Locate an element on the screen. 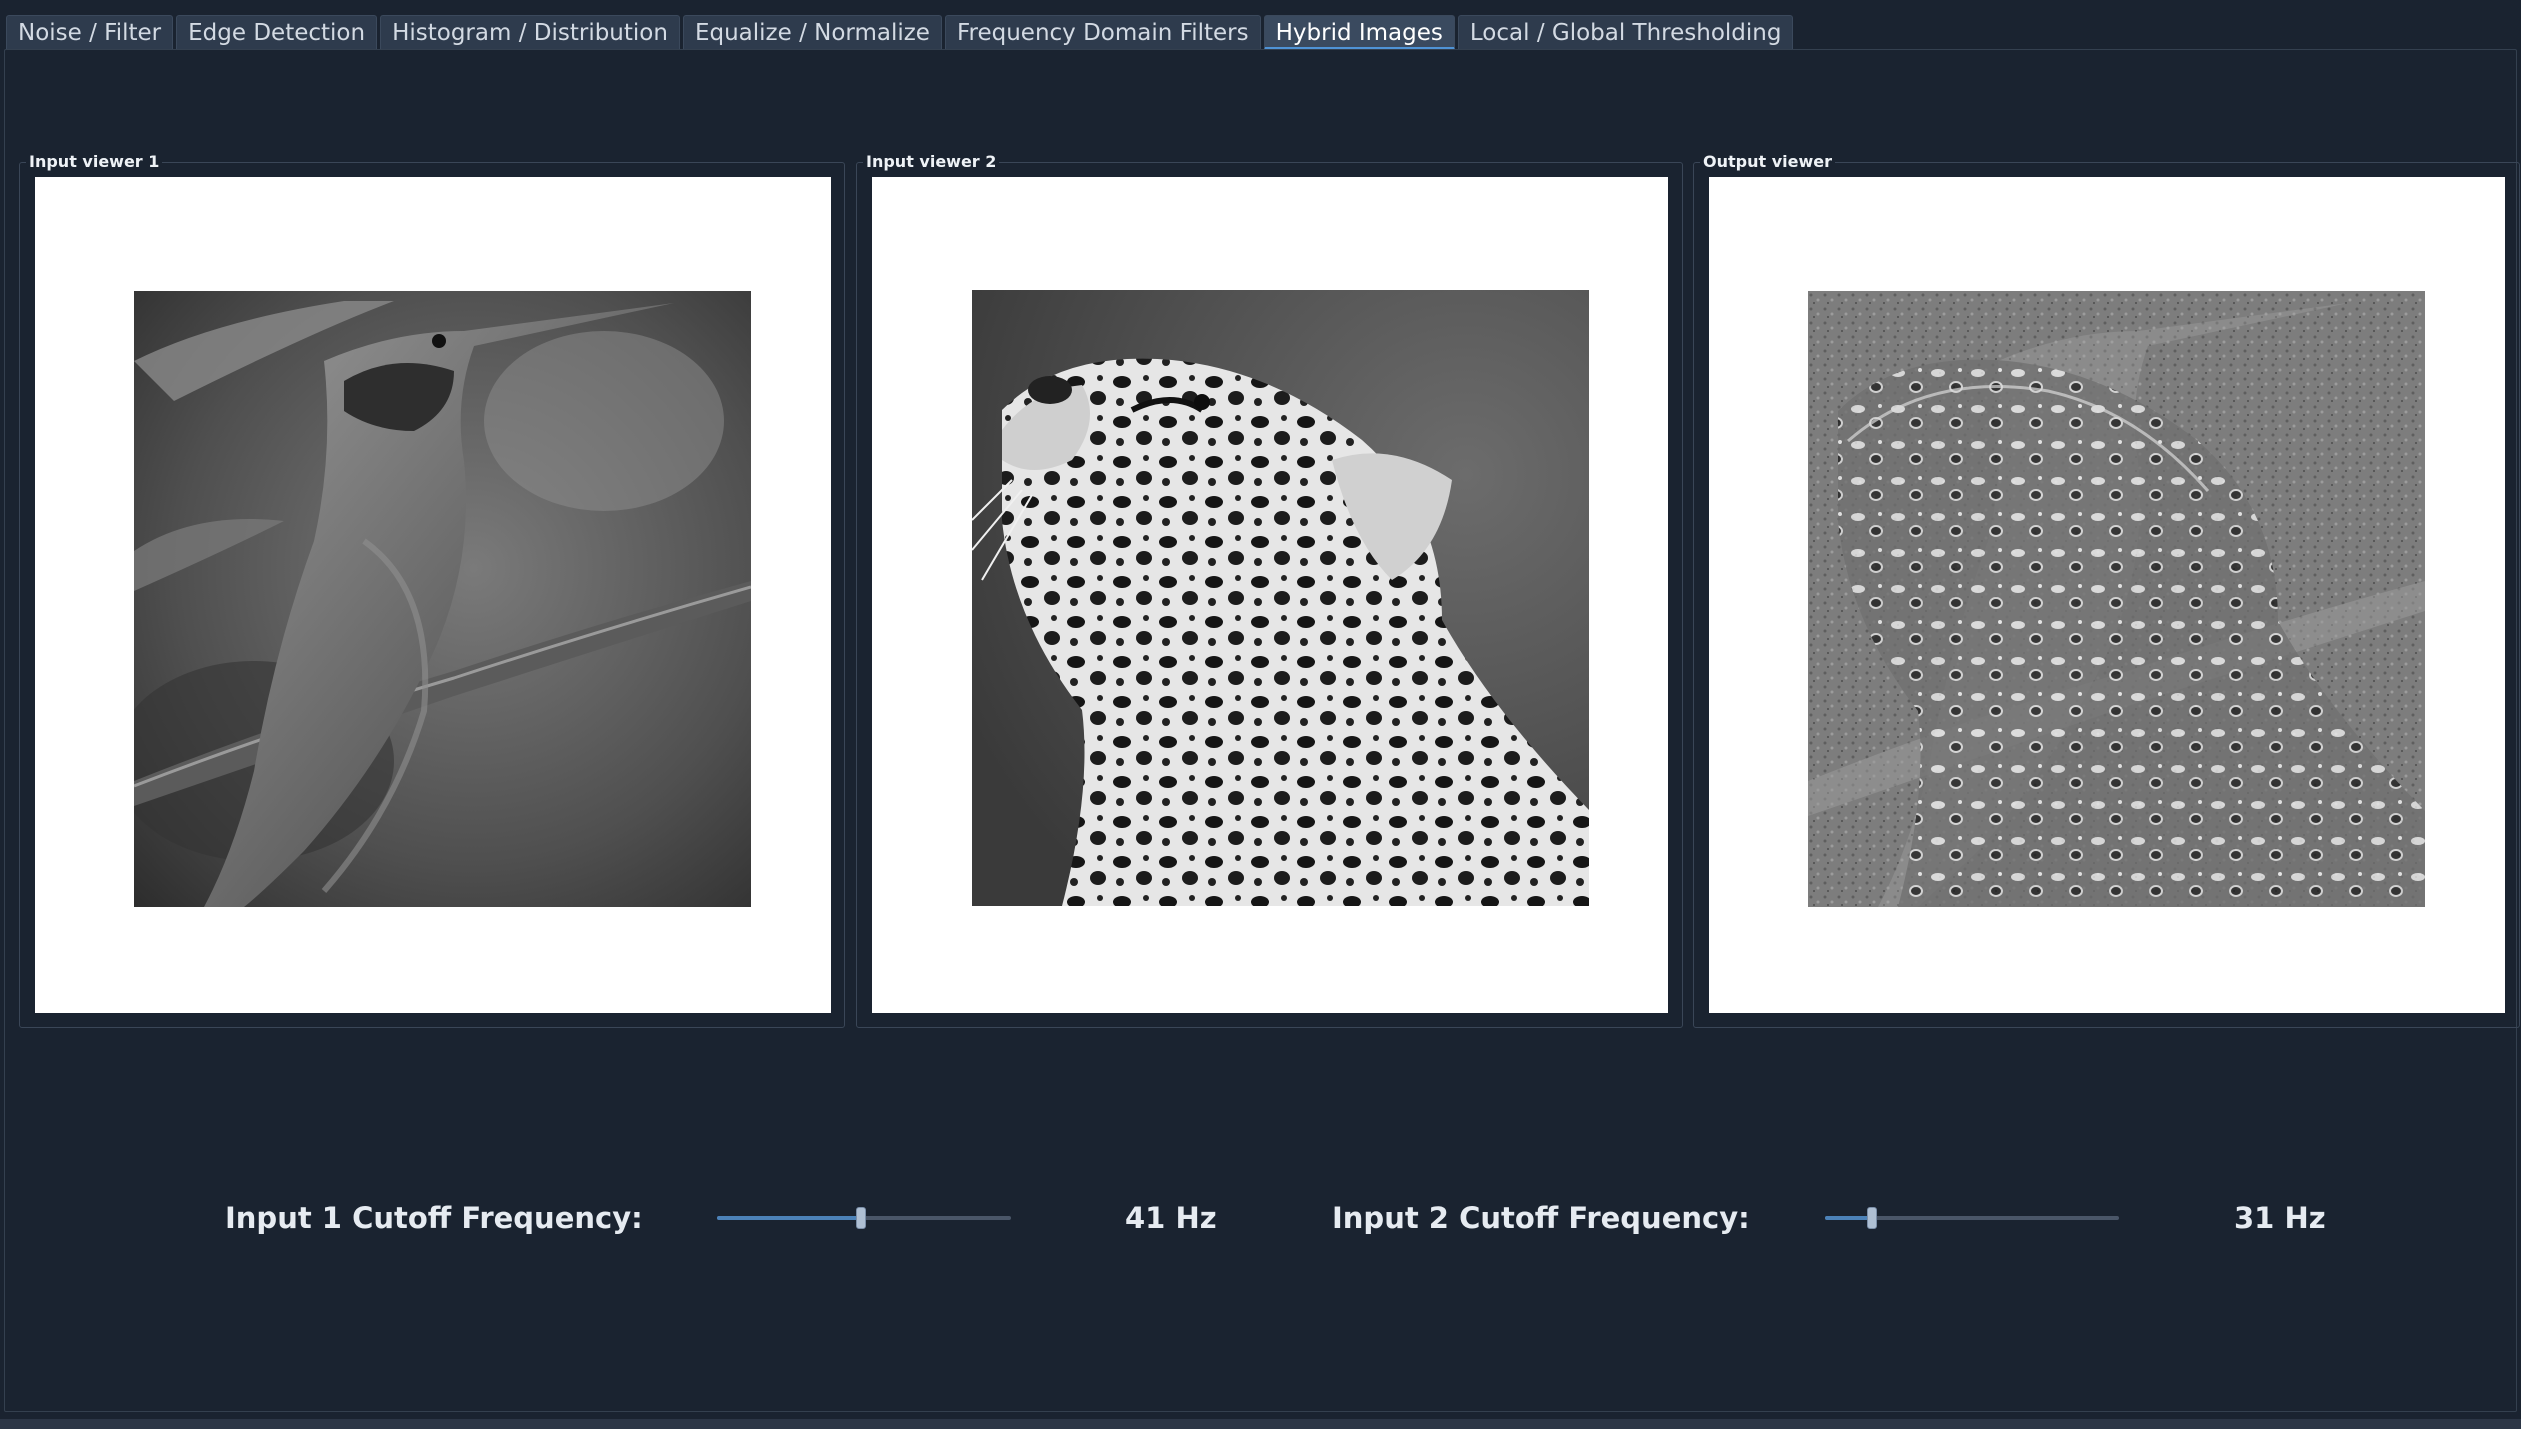  tab-histogram-distribution: Histogram / Distribution is located at coordinates (530, 32).